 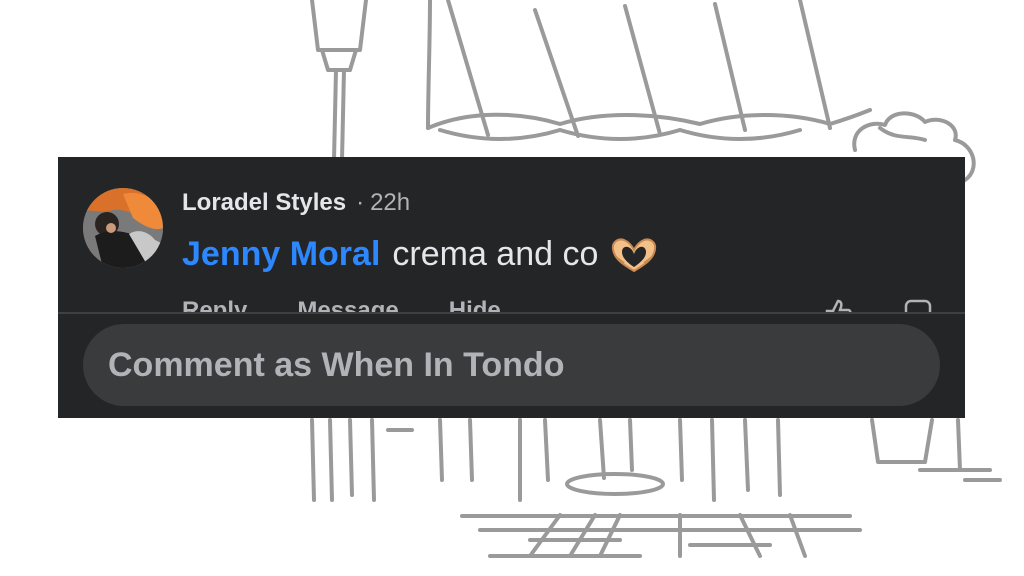 I want to click on comment-text: crema and co, so click(x=495, y=254).